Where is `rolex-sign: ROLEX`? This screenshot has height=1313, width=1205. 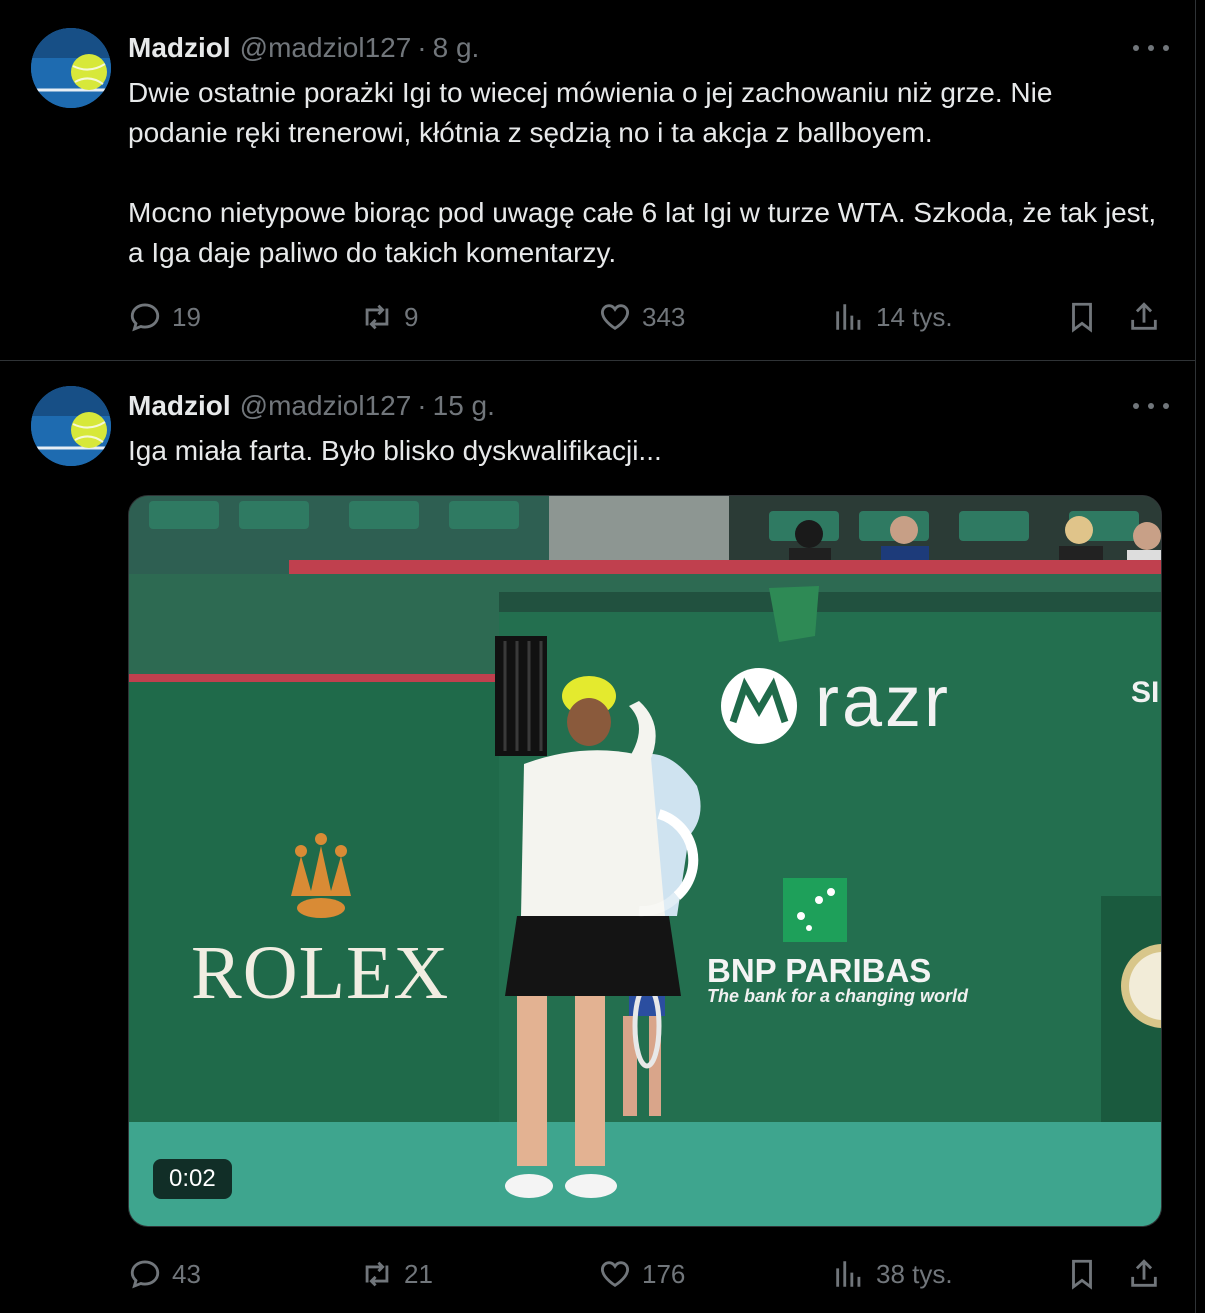 rolex-sign: ROLEX is located at coordinates (320, 973).